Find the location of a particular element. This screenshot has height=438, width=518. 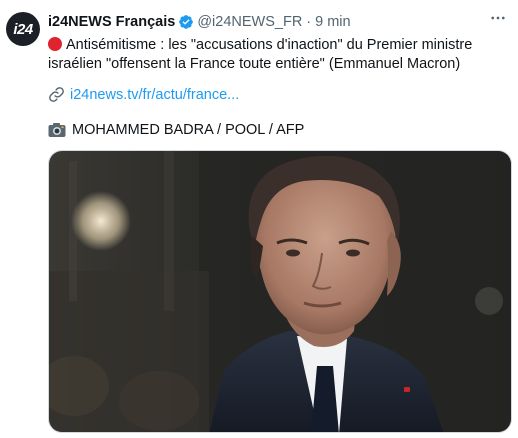

author-name: i24NEWS Français is located at coordinates (111, 22).